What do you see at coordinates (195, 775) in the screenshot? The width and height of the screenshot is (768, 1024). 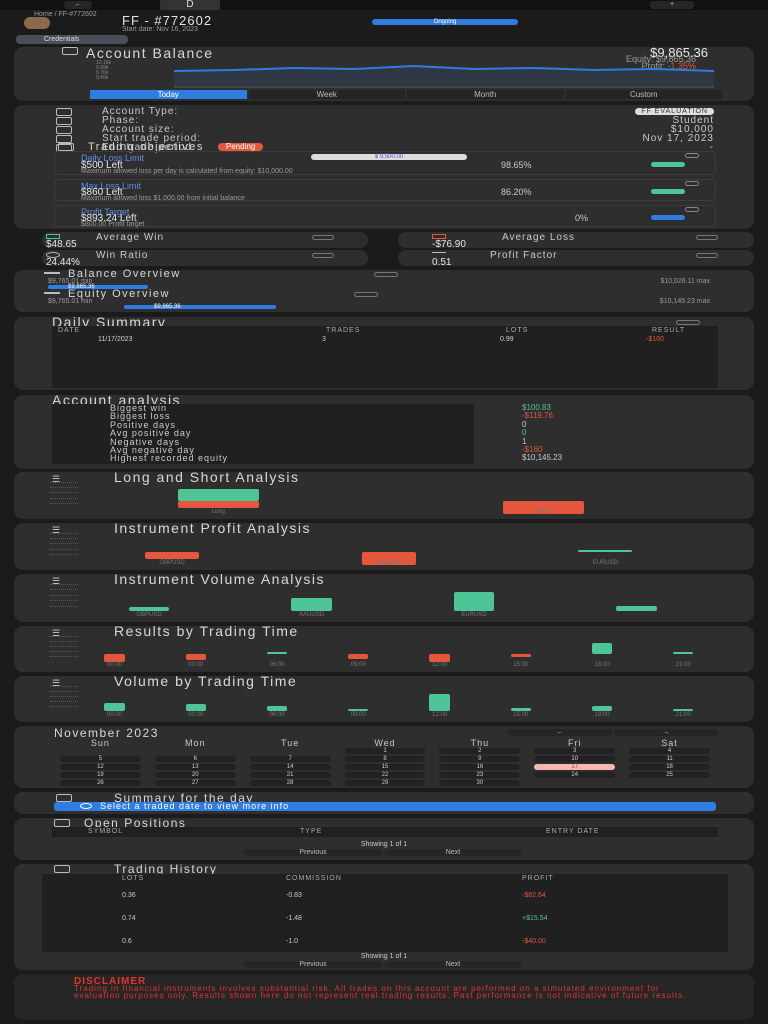 I see `calendar-day: 20` at bounding box center [195, 775].